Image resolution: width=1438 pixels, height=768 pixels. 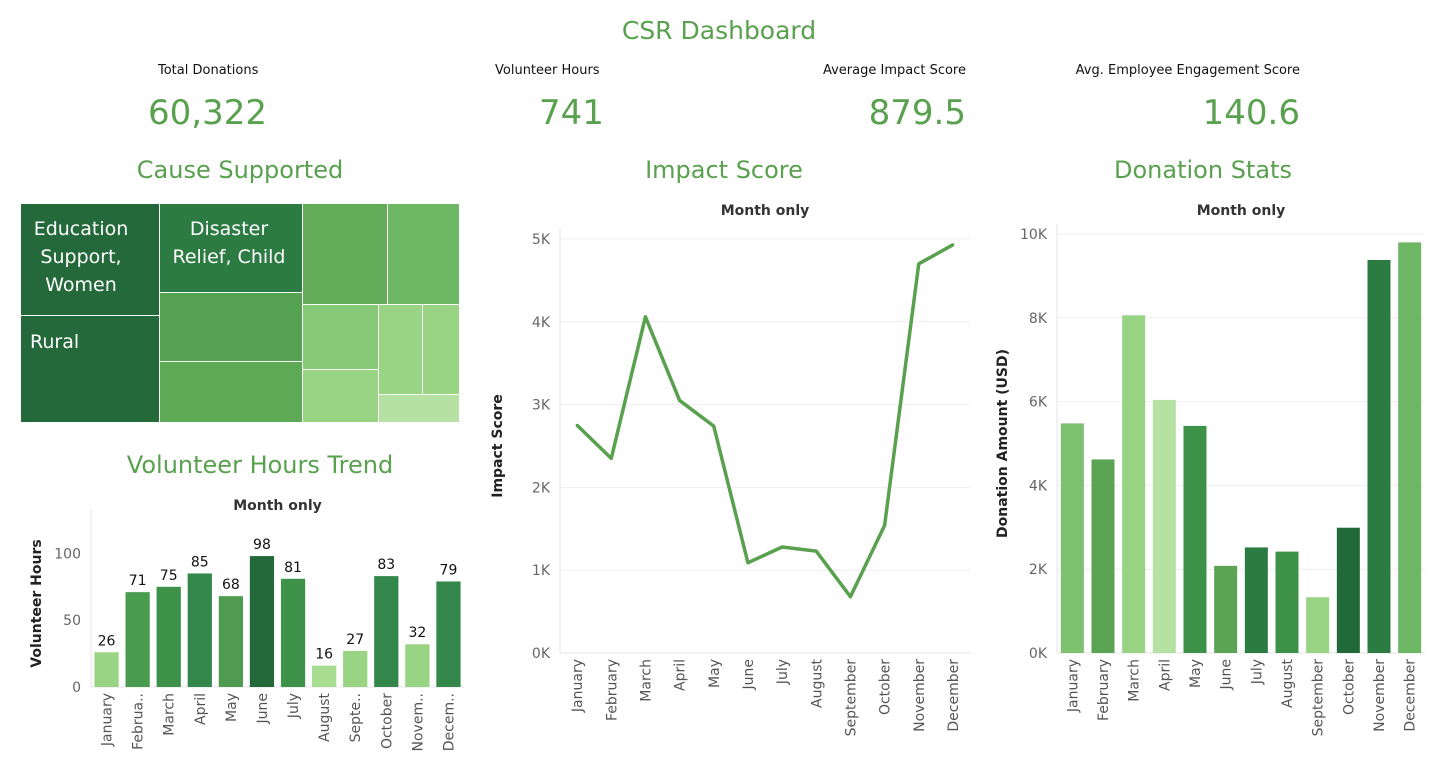 What do you see at coordinates (449, 570) in the screenshot?
I see `data-label: 79` at bounding box center [449, 570].